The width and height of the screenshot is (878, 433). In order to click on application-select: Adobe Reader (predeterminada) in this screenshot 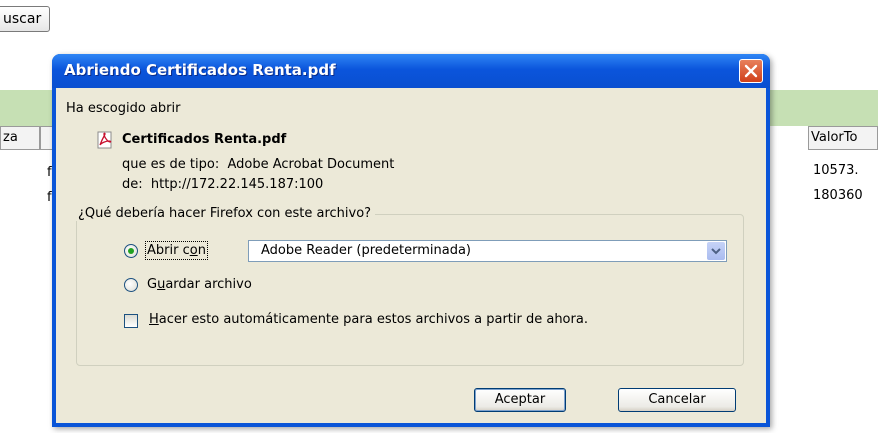, I will do `click(487, 251)`.